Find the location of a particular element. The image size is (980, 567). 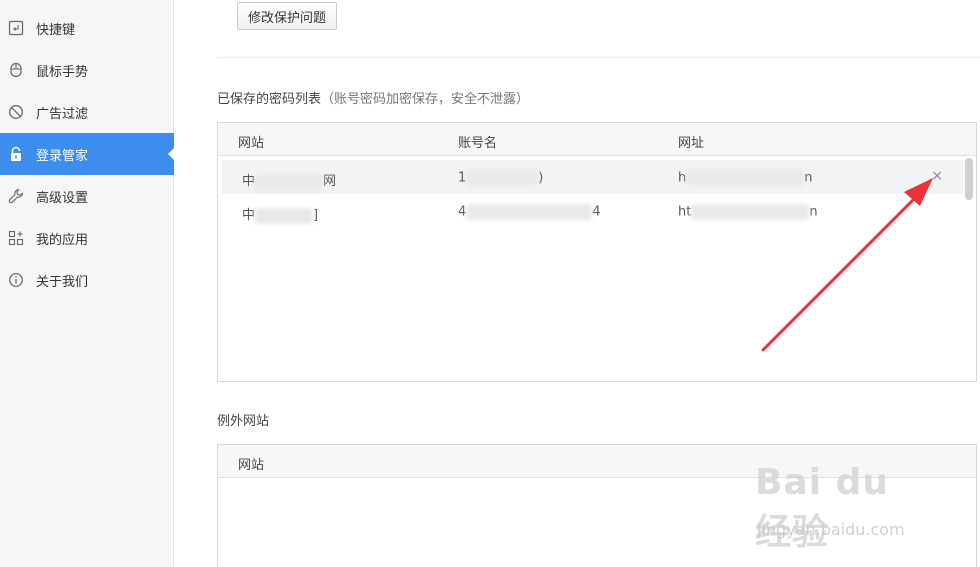

mouse-icon is located at coordinates (16, 70).